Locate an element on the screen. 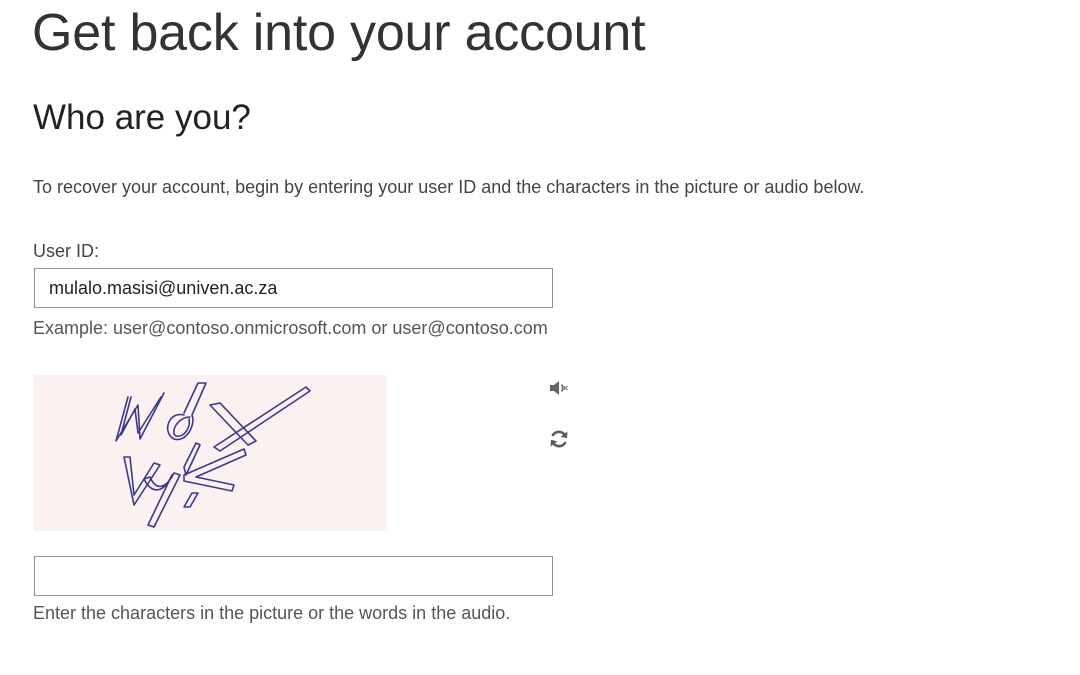  captcha-glyphs is located at coordinates (213, 455).